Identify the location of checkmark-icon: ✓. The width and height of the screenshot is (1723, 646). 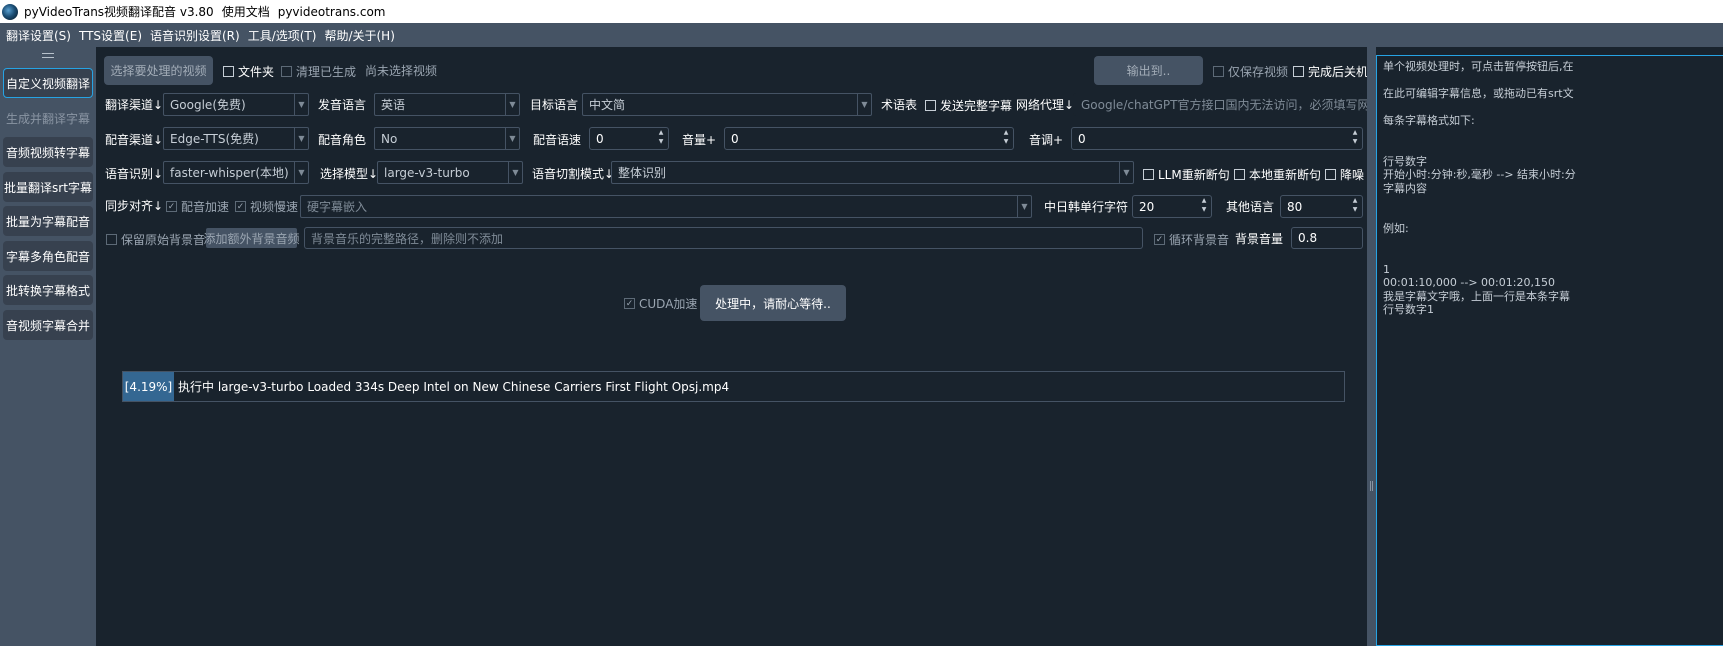
(1159, 239).